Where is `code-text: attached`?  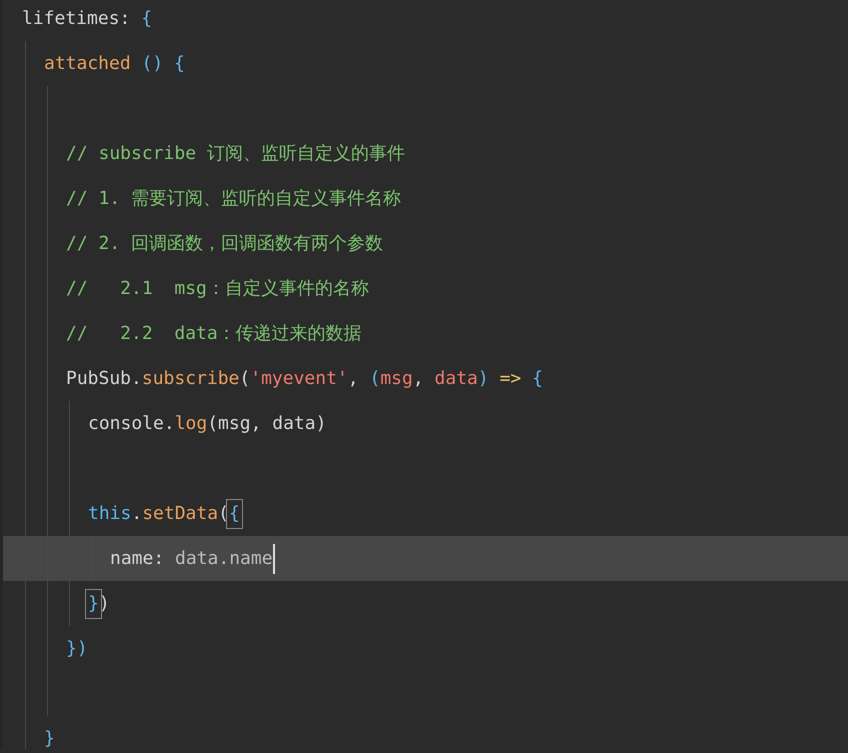 code-text: attached is located at coordinates (87, 64).